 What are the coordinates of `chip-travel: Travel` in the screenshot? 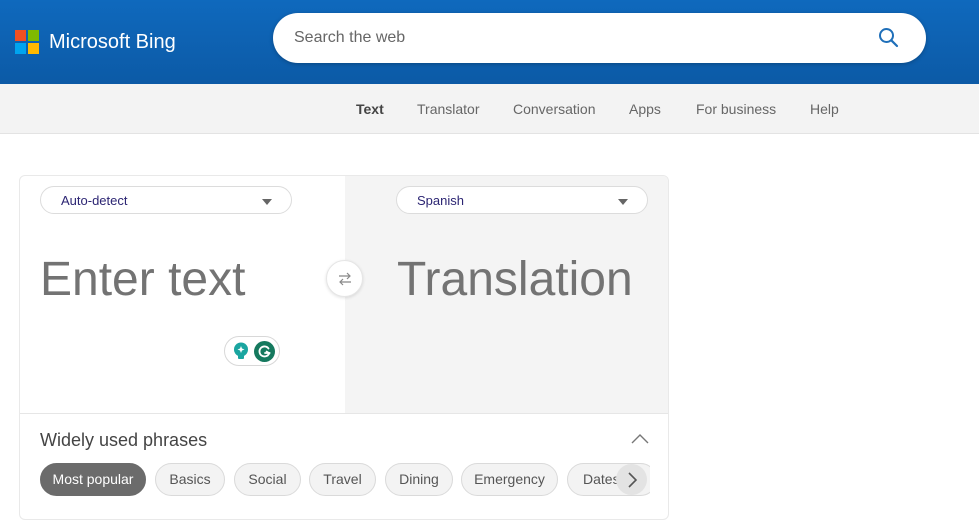 It's located at (342, 479).